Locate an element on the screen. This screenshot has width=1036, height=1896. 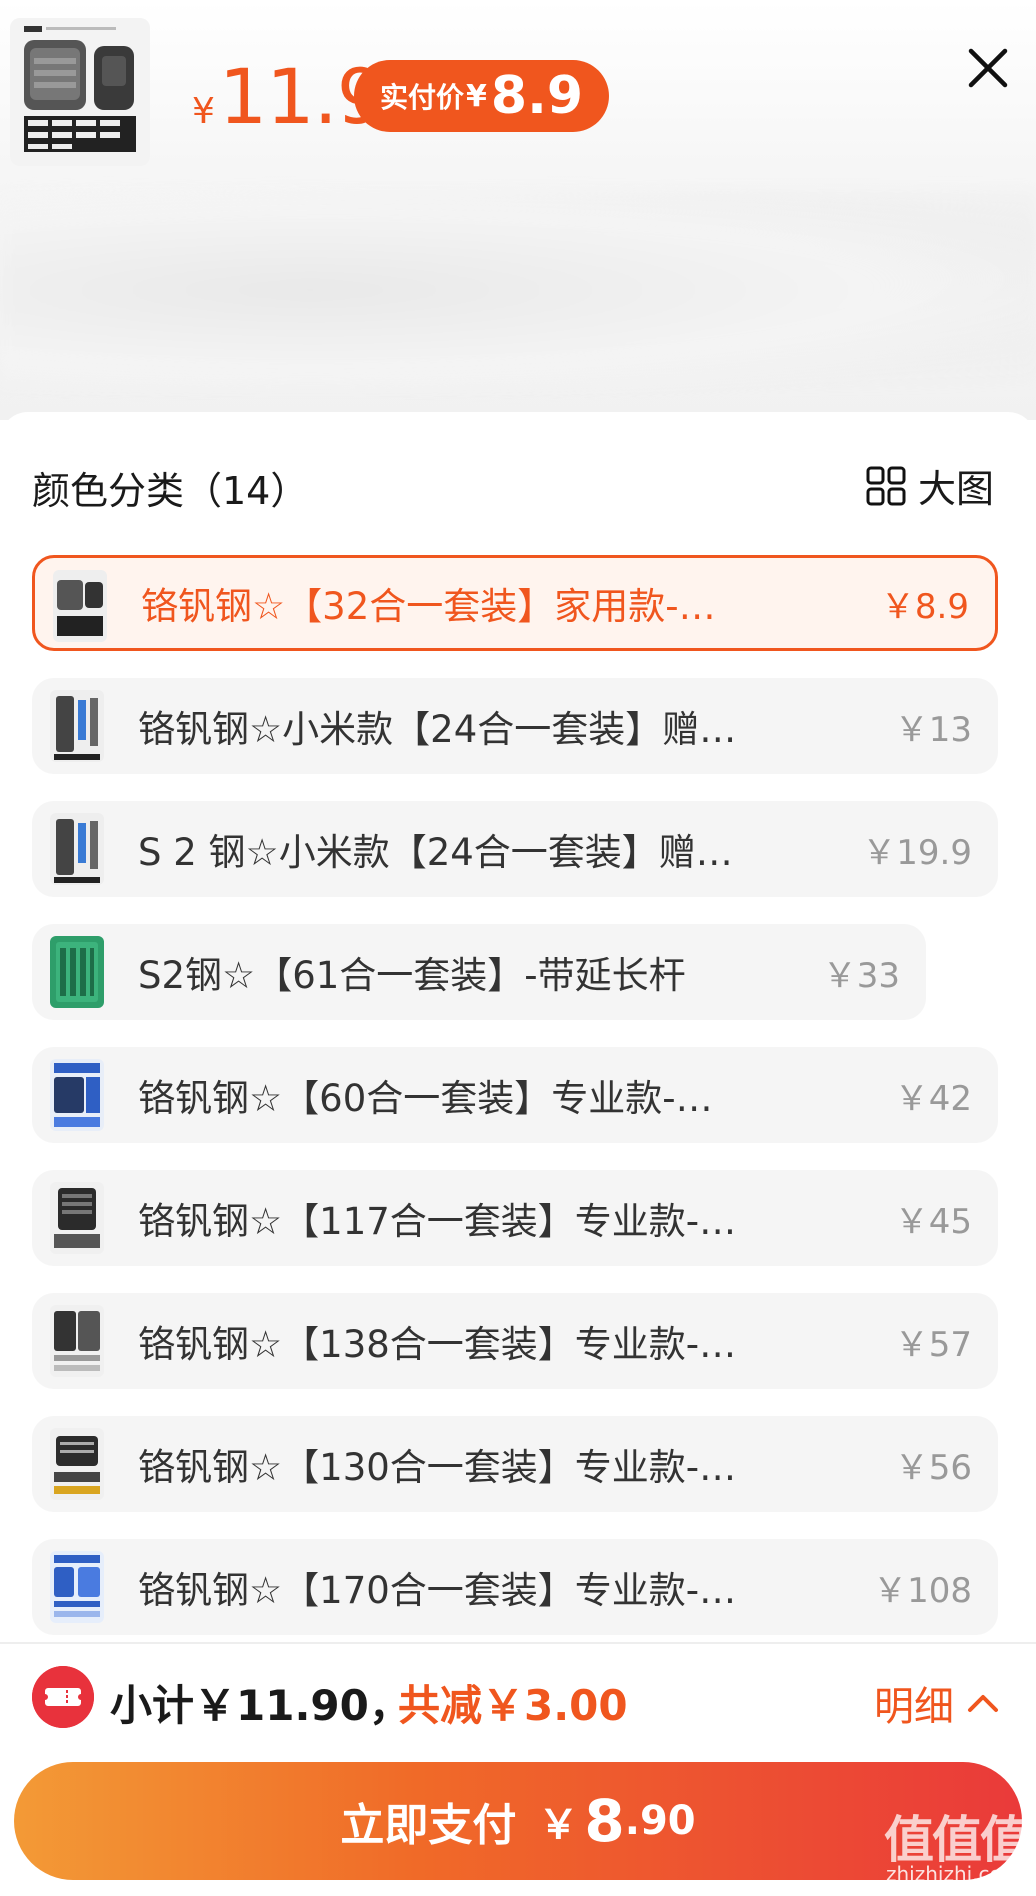
sku-option: 铬钒钢☆【130合一套装】专业款-… ￥56 is located at coordinates (515, 1464).